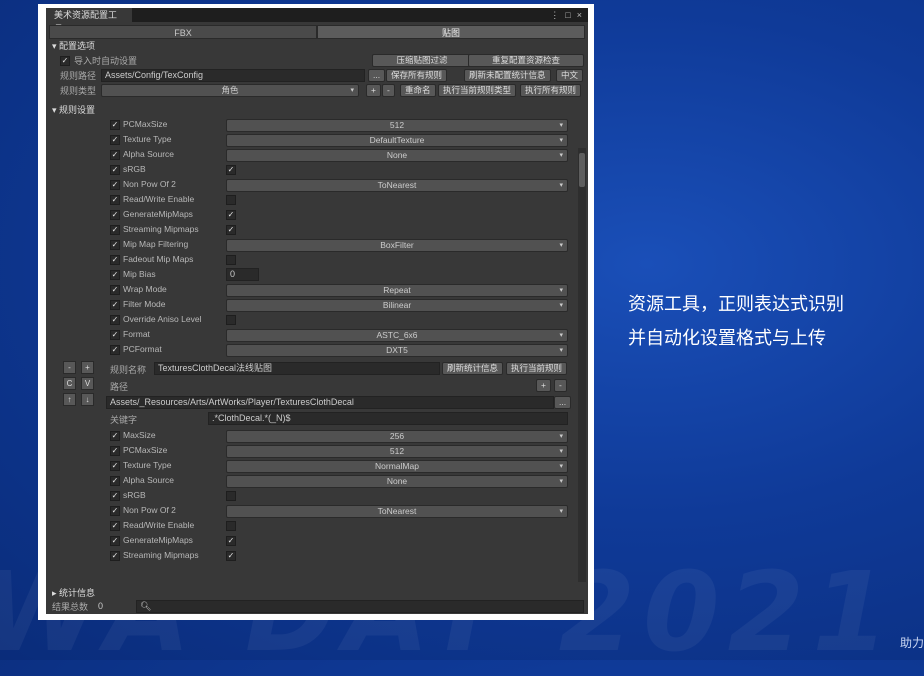  I want to click on refresh-stats-button: 刷新统计信息, so click(473, 368).